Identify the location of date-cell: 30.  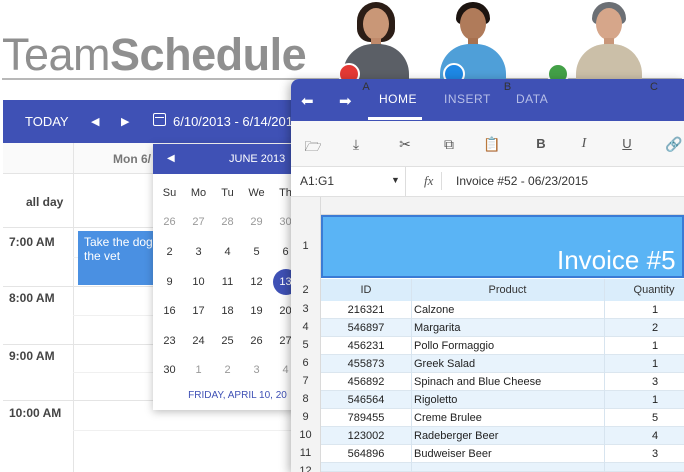
(169, 371).